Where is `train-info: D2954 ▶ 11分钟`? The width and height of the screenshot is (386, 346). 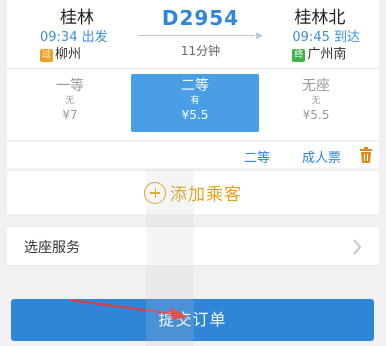
train-info: D2954 ▶ 11分钟 is located at coordinates (200, 32).